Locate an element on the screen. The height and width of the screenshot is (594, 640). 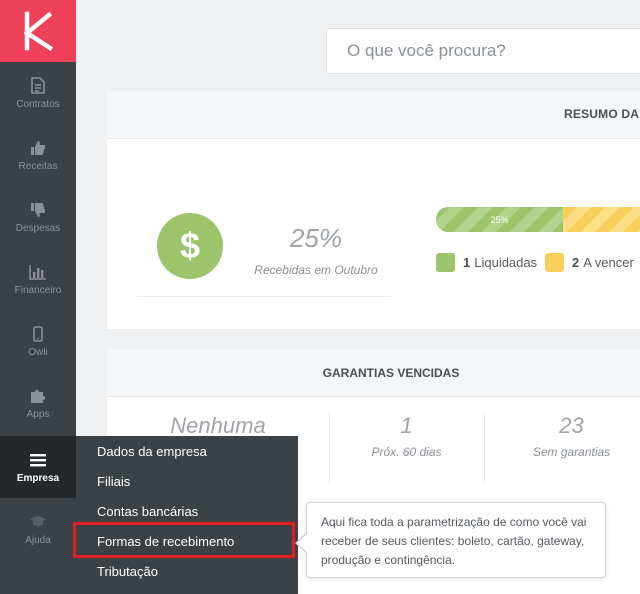
sidebar-item-label: Despesas is located at coordinates (38, 228).